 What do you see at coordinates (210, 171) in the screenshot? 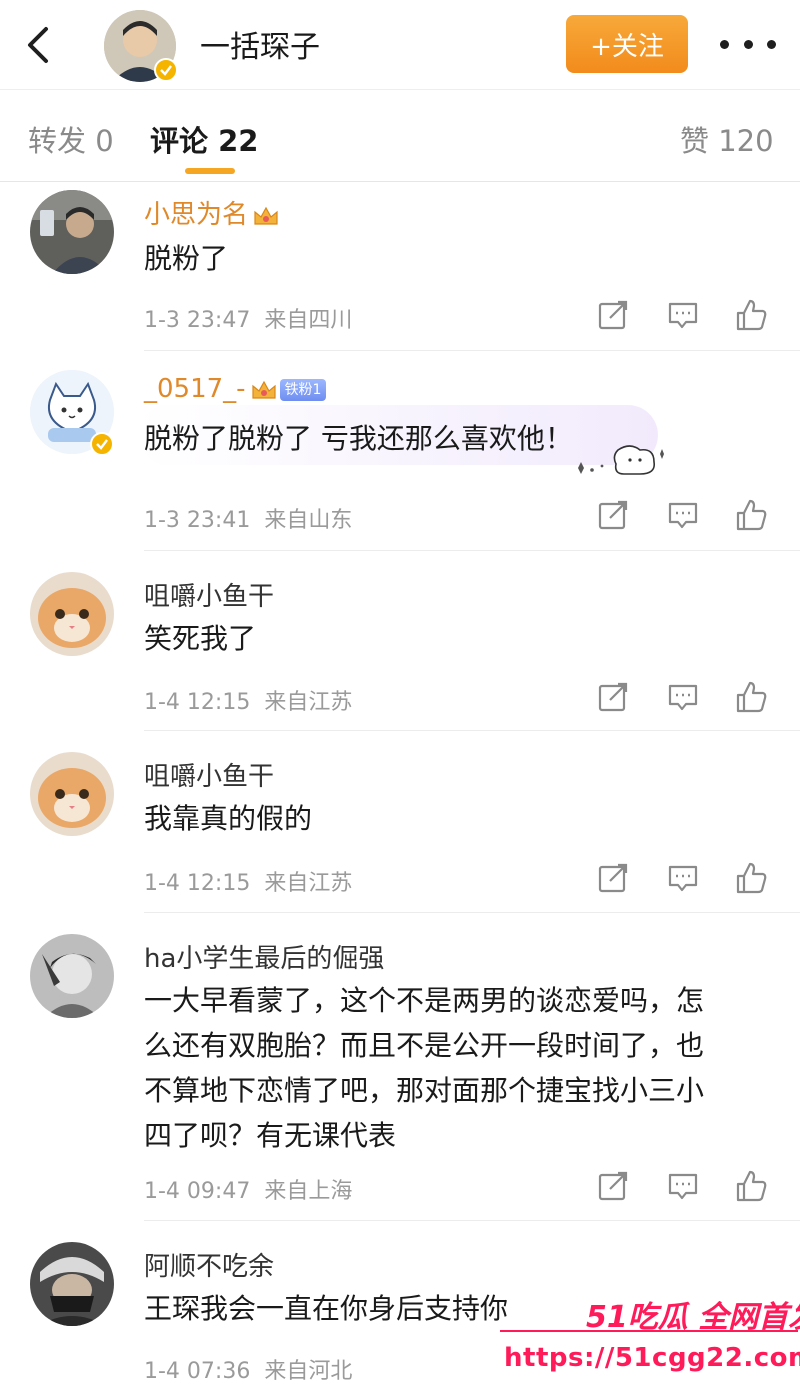
I see `active-tab-indicator` at bounding box center [210, 171].